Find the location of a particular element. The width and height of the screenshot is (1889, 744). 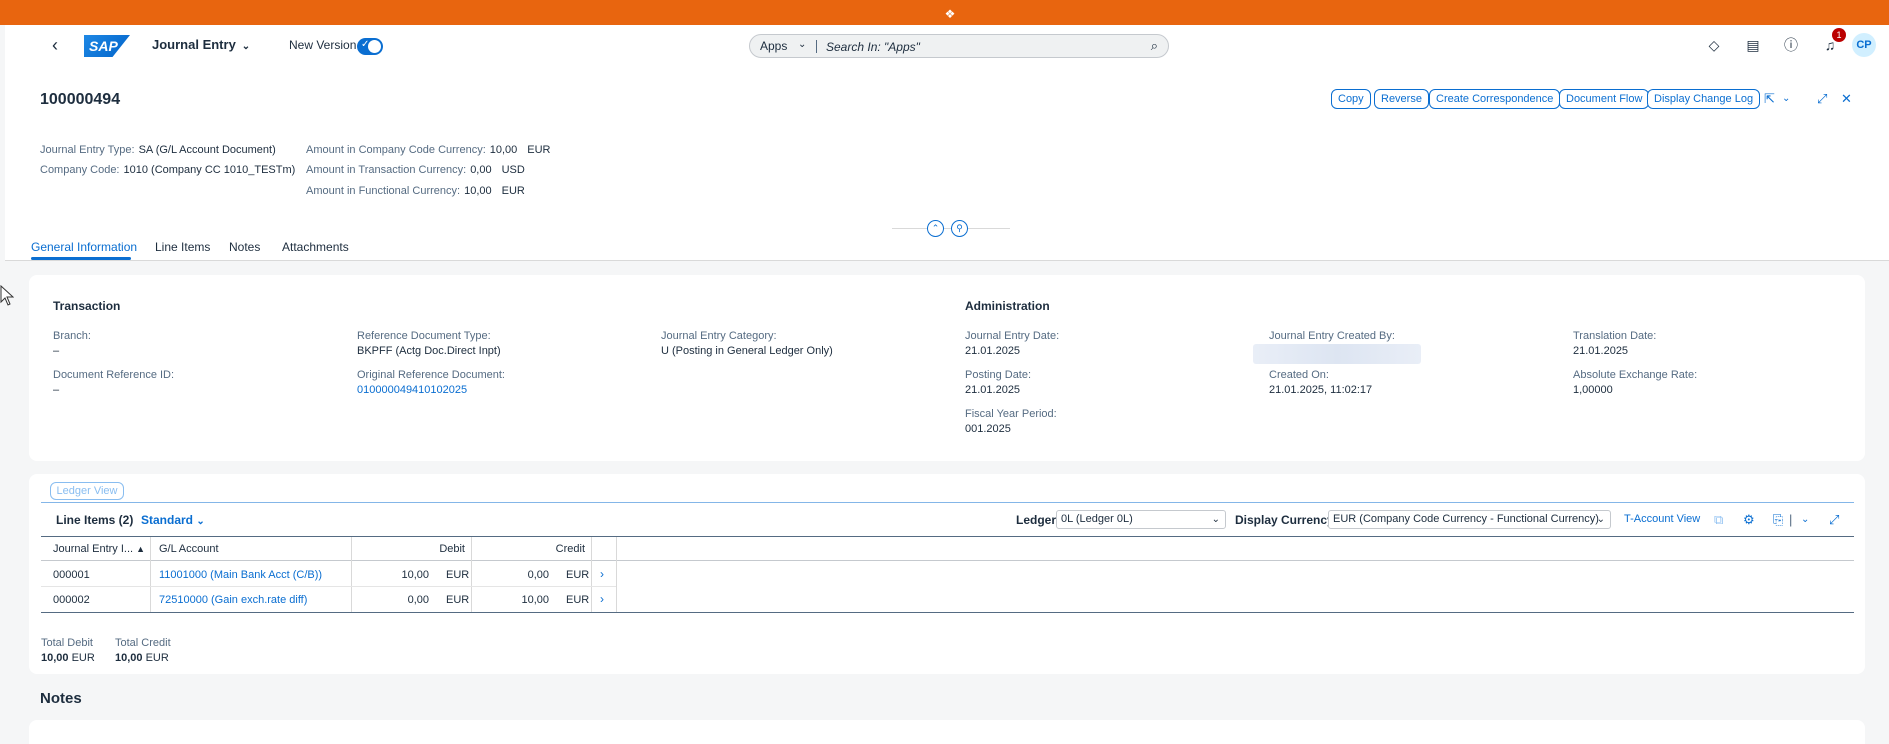

tab-general-information: General Information is located at coordinates (84, 247).